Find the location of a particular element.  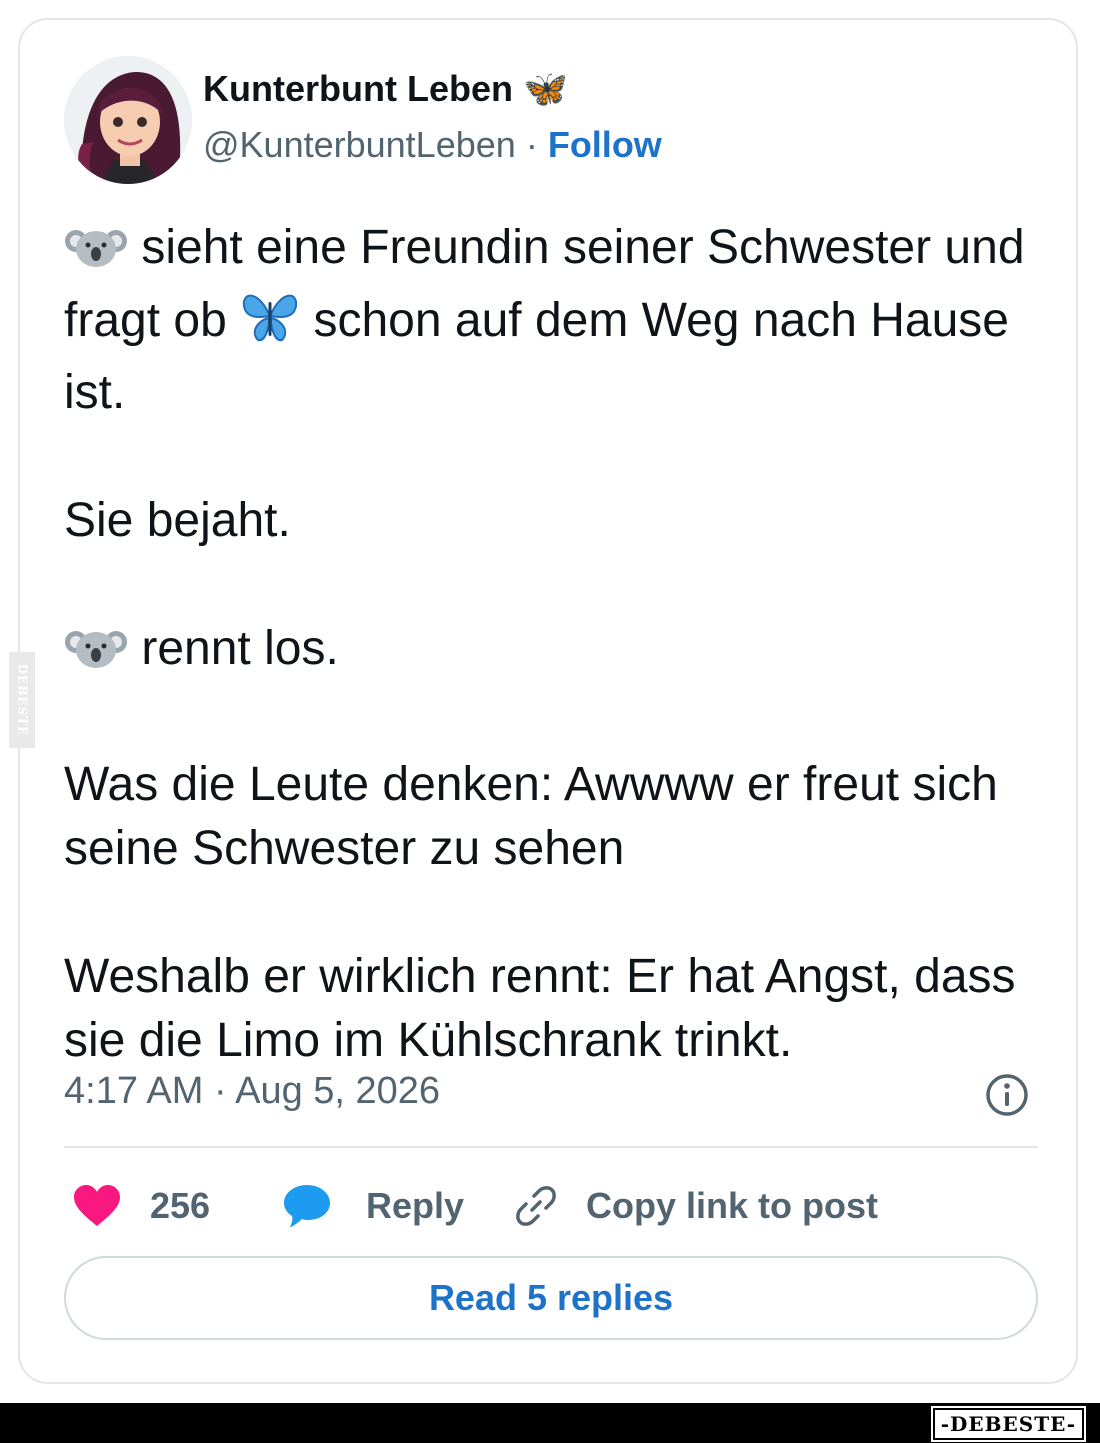

tweet-paragraph: Sie bejaht. is located at coordinates (177, 520).